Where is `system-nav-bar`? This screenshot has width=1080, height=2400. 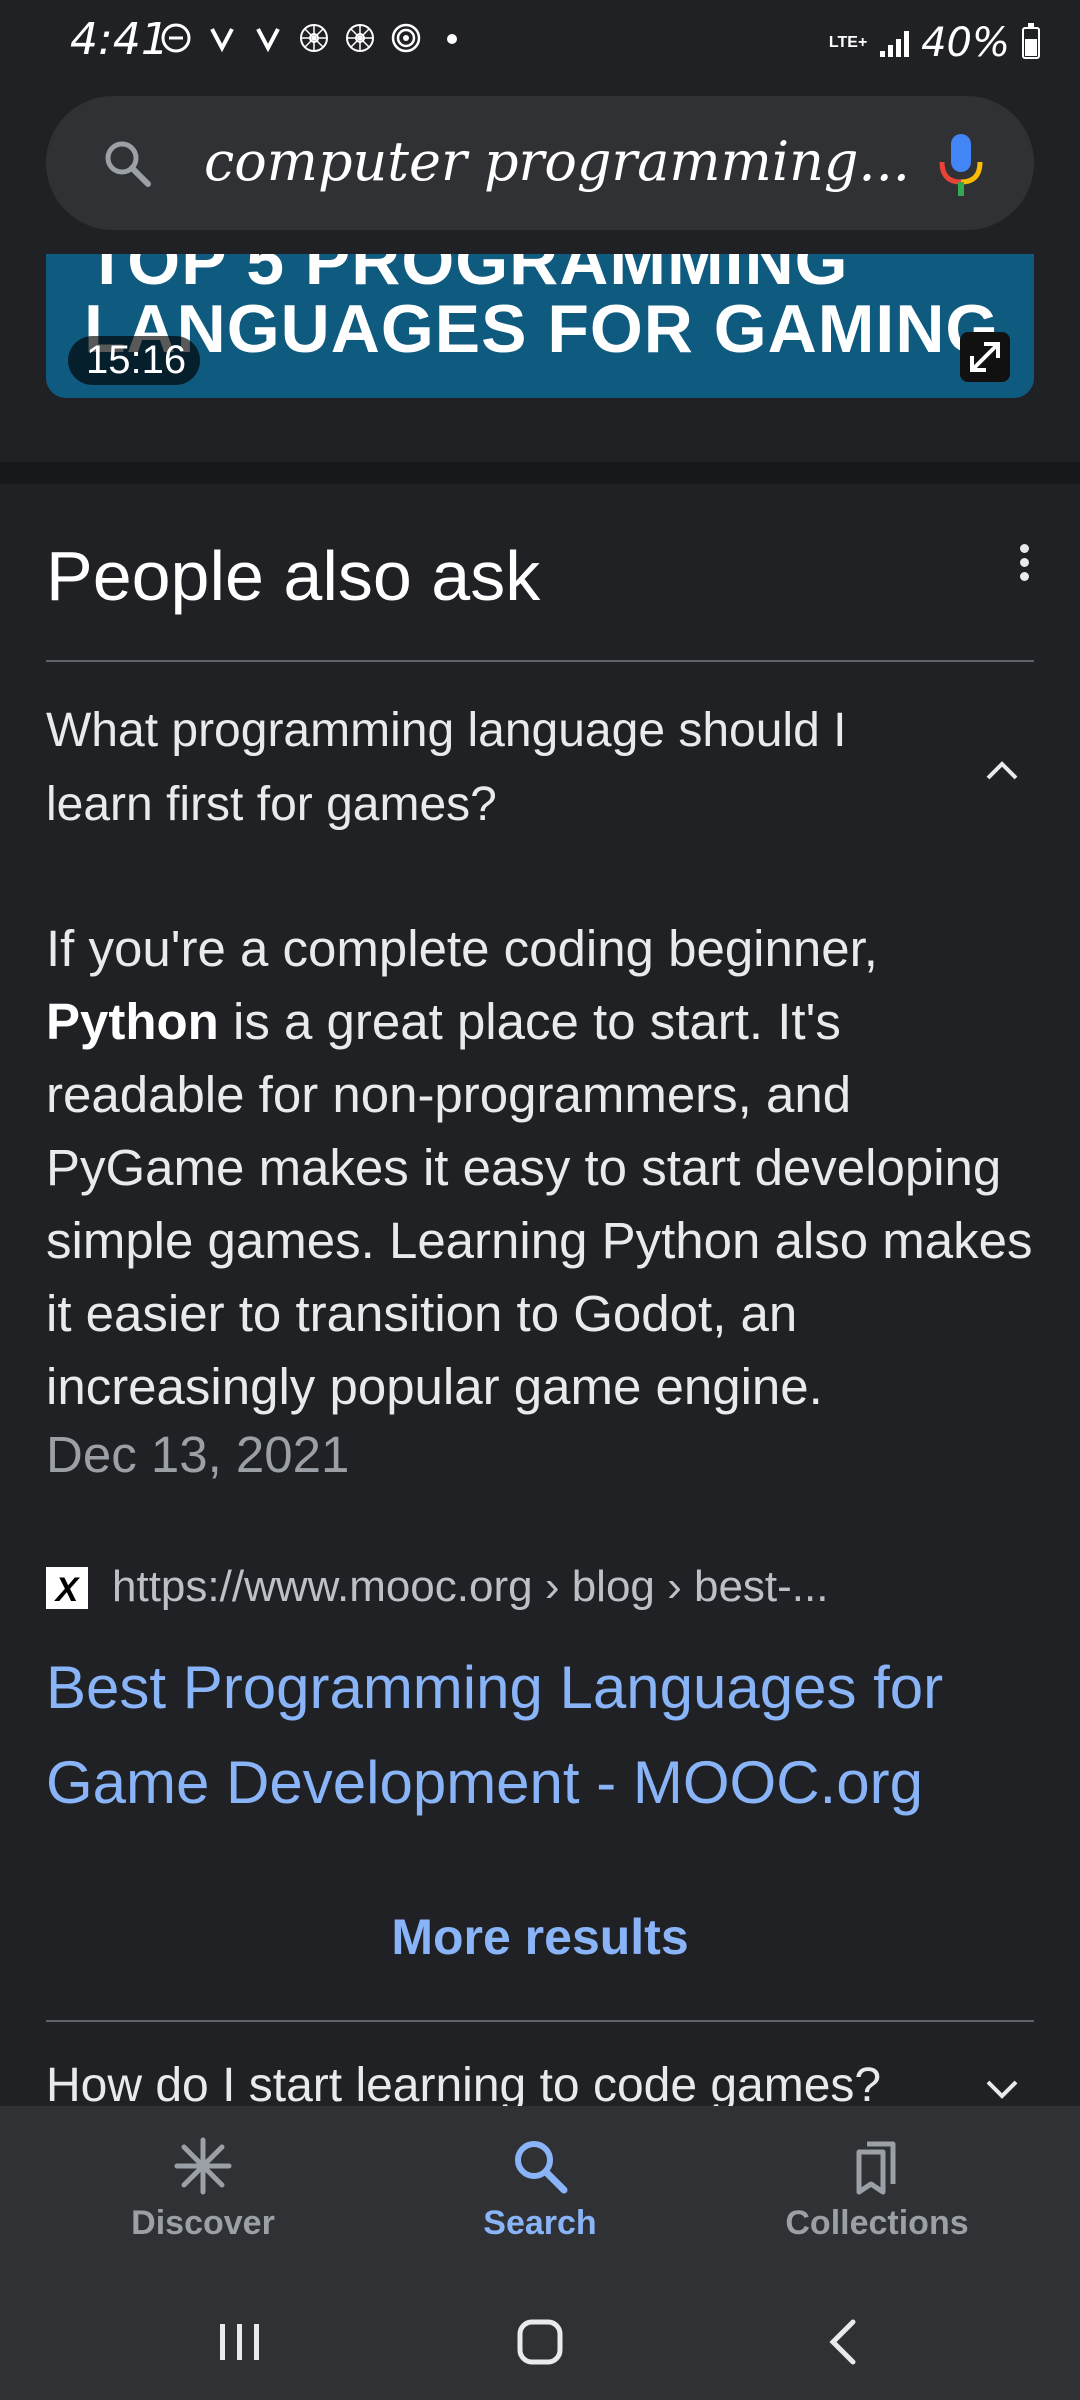
system-nav-bar is located at coordinates (540, 2339).